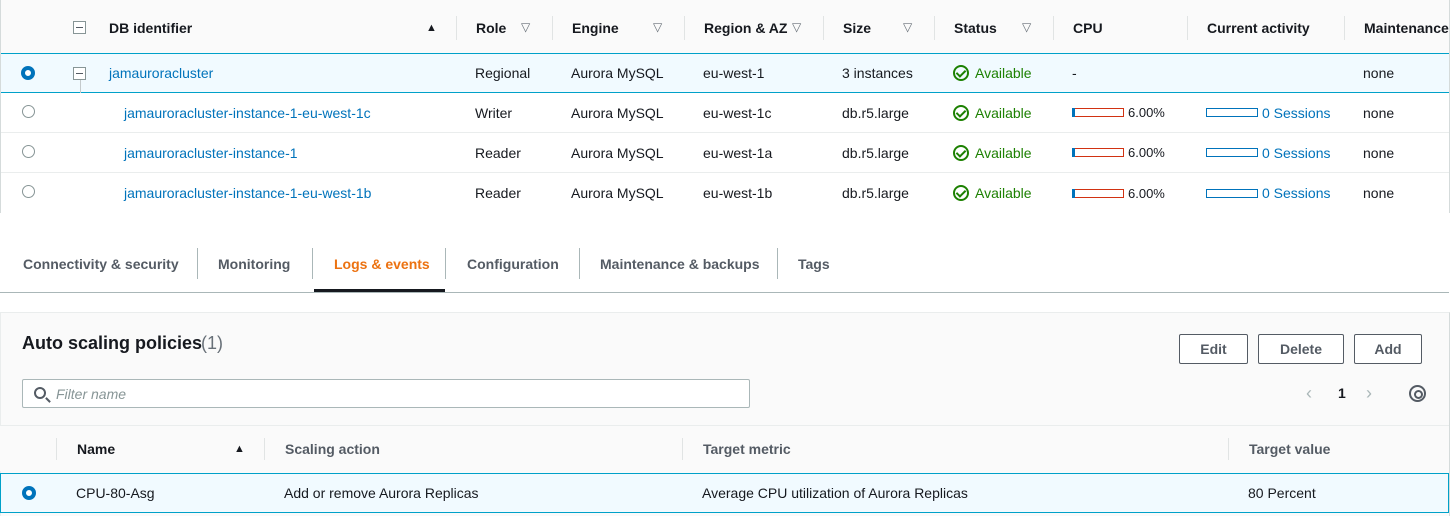 The height and width of the screenshot is (516, 1453). What do you see at coordinates (1146, 193) in the screenshot?
I see `cpu-value: 6.00%` at bounding box center [1146, 193].